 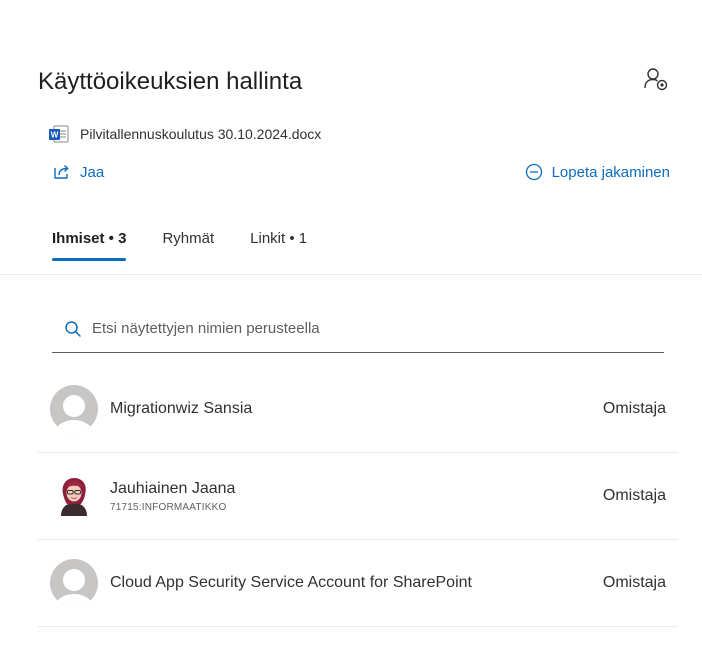 I want to click on people-settings-icon, so click(x=656, y=79).